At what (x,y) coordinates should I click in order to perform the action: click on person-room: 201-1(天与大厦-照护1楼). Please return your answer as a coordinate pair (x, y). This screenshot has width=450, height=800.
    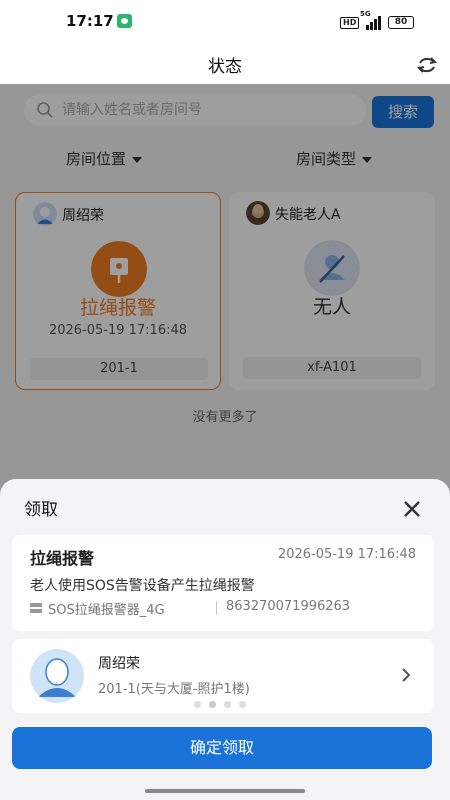
    Looking at the image, I should click on (174, 689).